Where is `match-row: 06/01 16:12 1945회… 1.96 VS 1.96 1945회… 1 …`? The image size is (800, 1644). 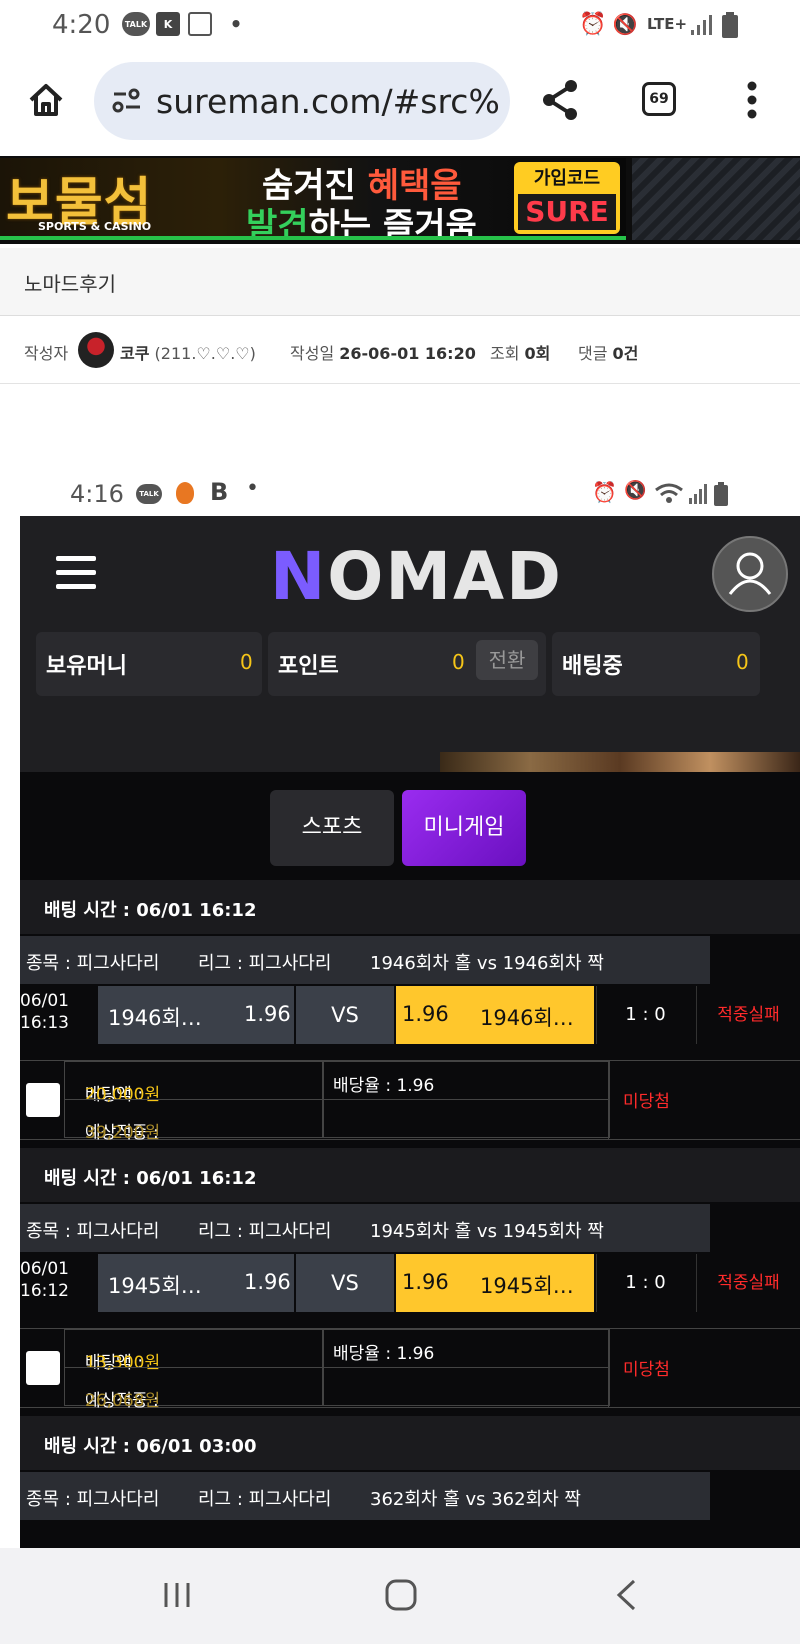 match-row: 06/01 16:12 1945회… 1.96 VS 1.96 1945회… 1 … is located at coordinates (410, 1283).